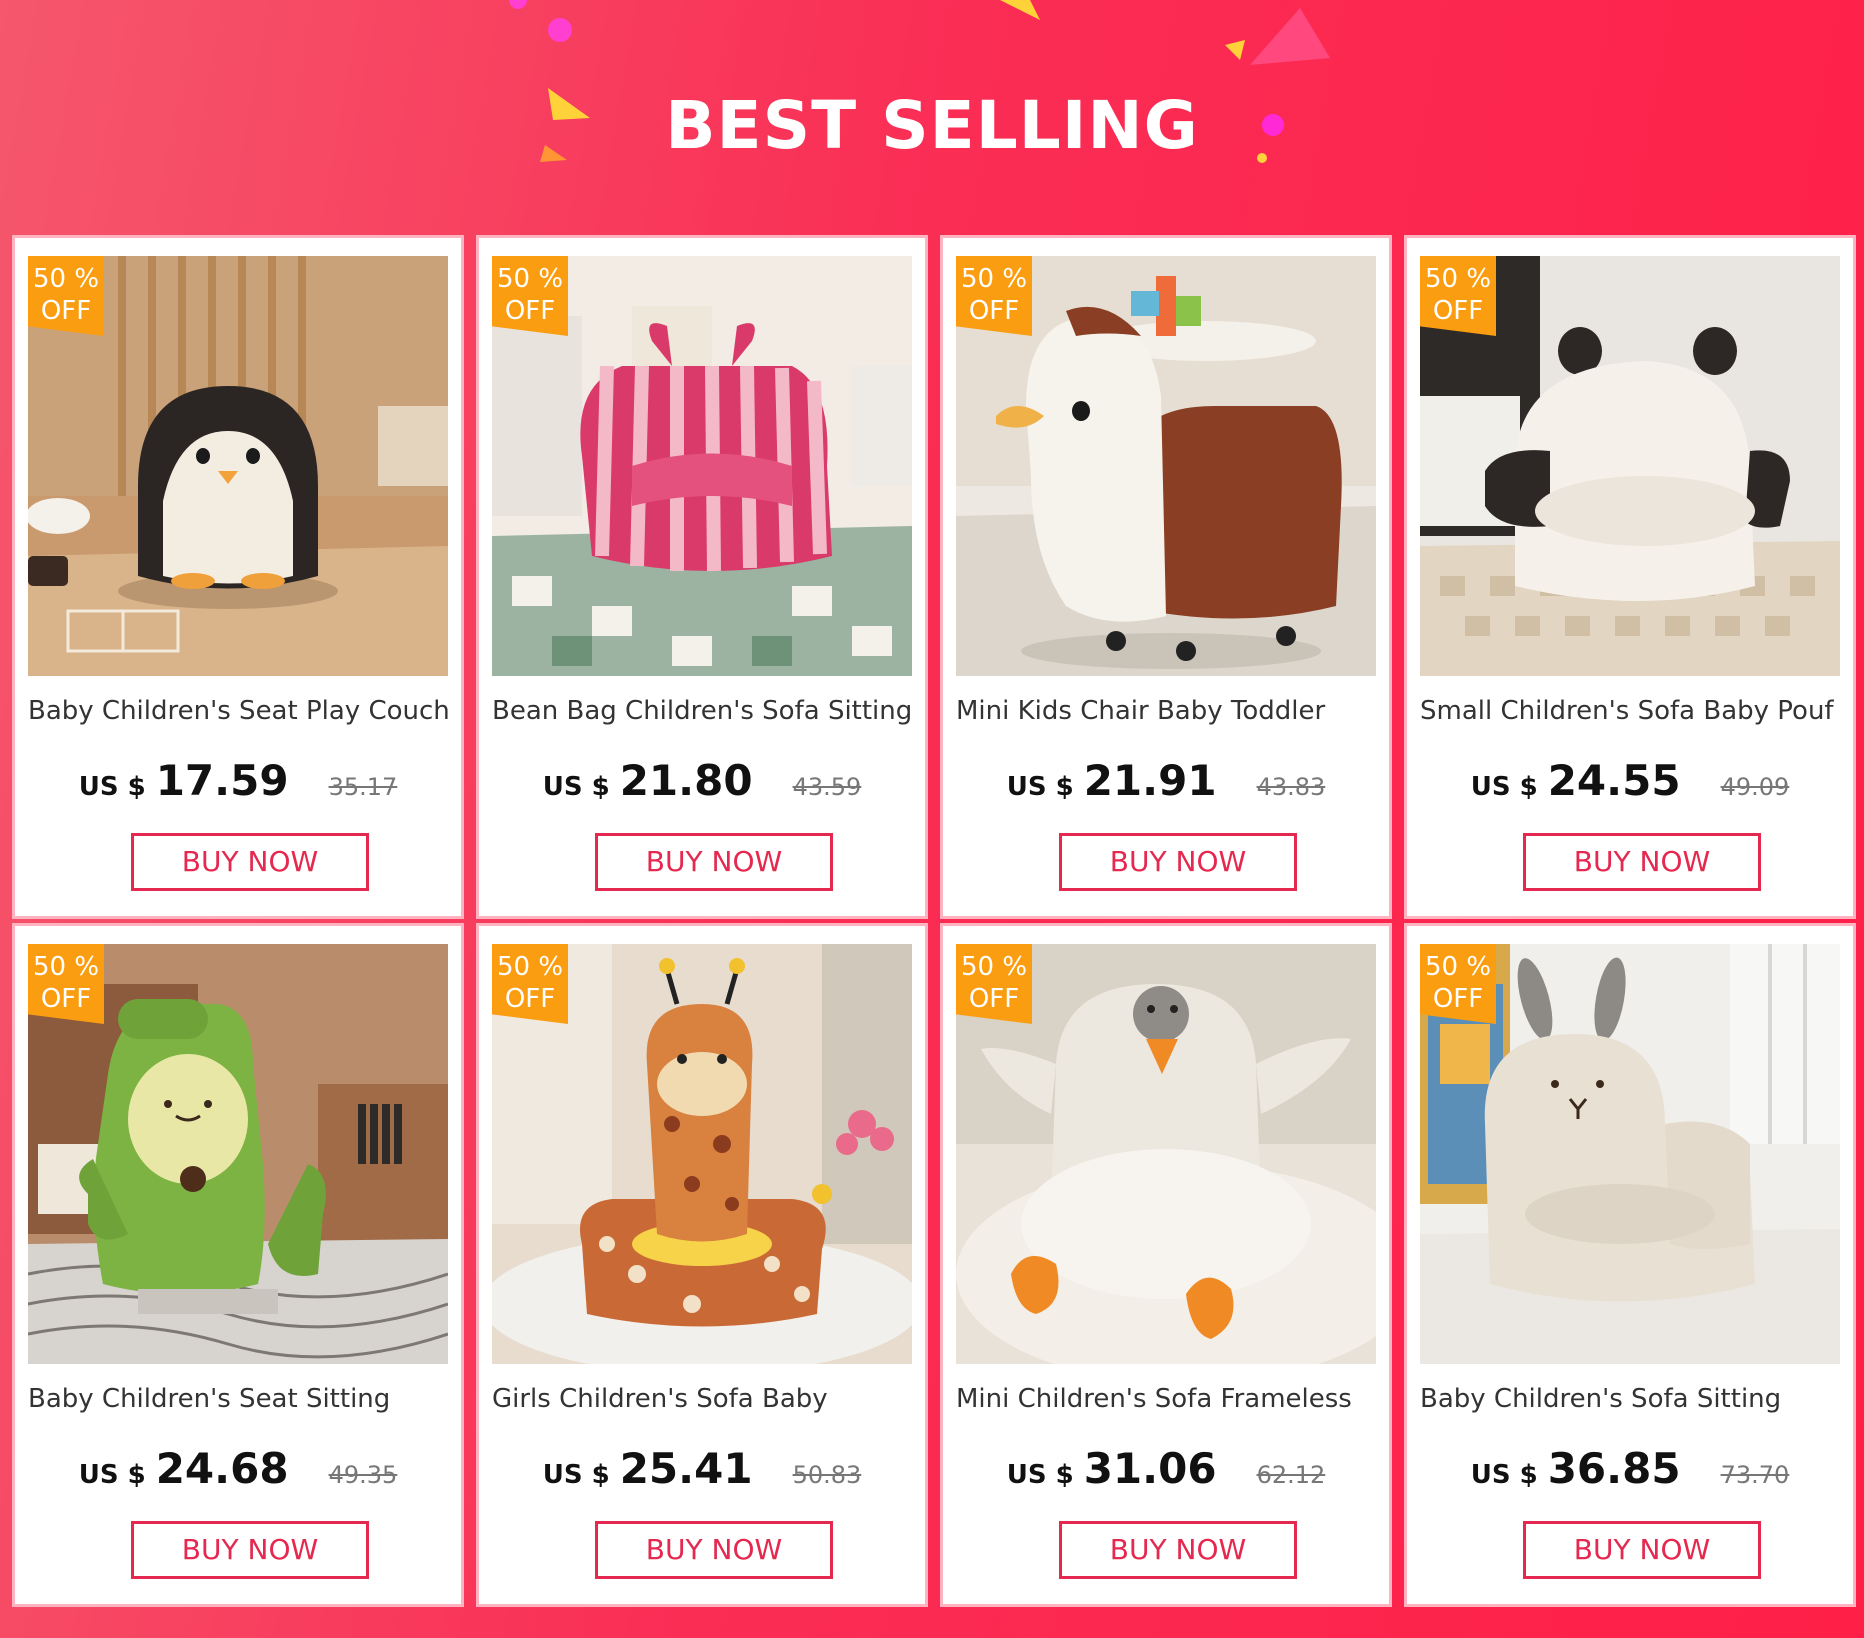  What do you see at coordinates (1630, 711) in the screenshot?
I see `product-name: Small Children's Sofa Baby Pouf` at bounding box center [1630, 711].